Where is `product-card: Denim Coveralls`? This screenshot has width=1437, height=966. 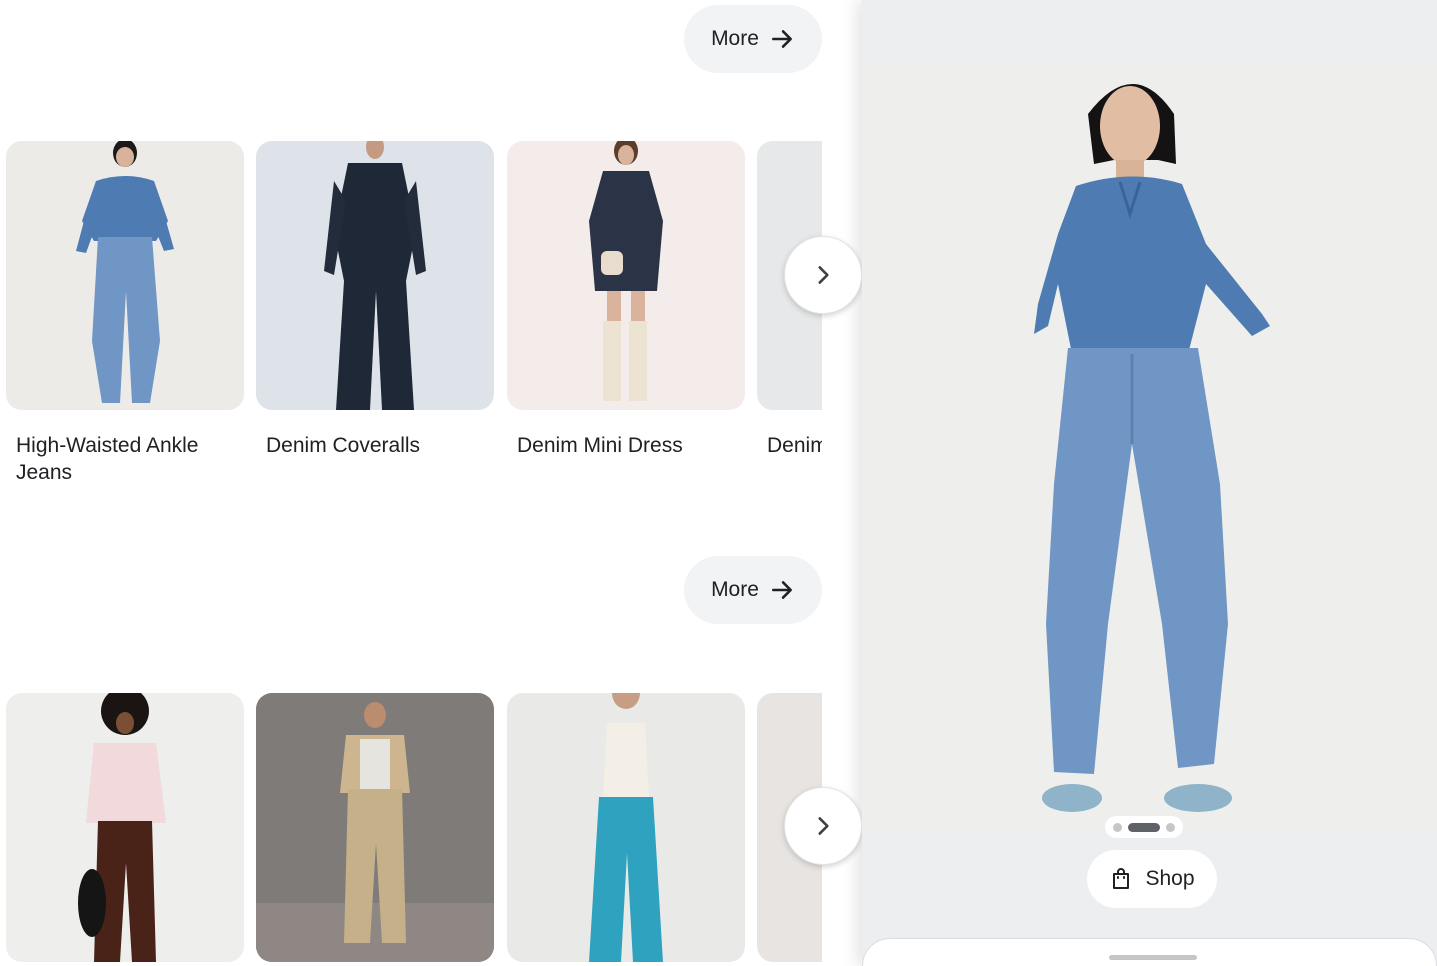 product-card: Denim Coveralls is located at coordinates (375, 300).